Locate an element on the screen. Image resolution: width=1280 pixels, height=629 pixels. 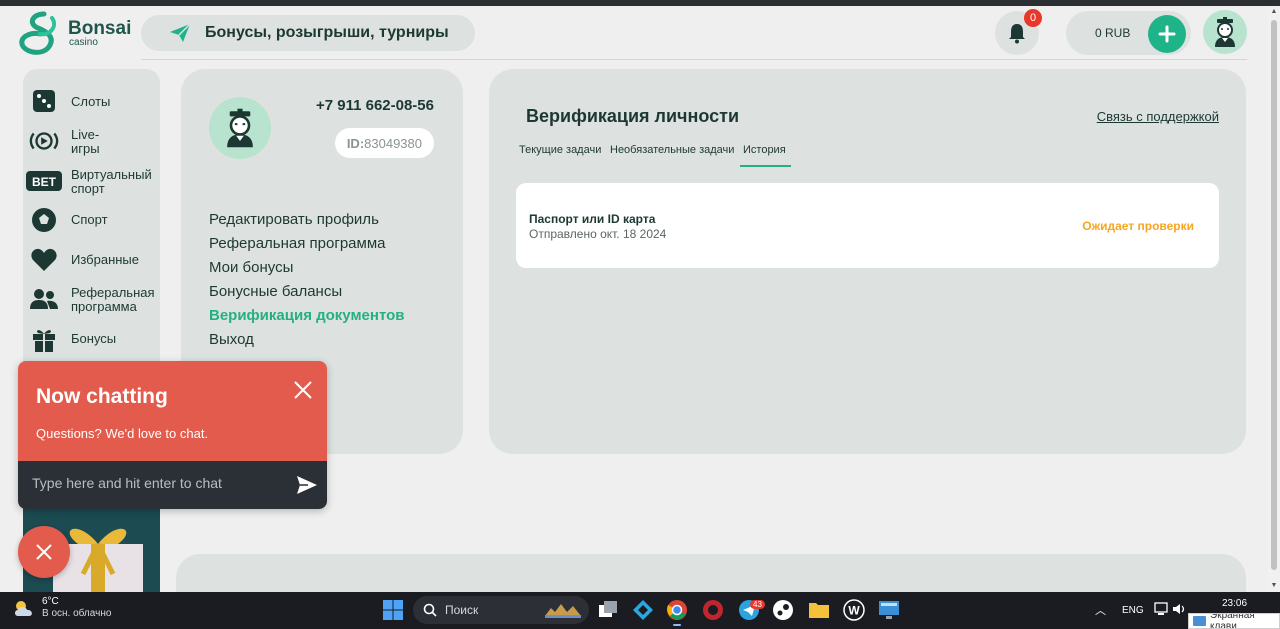
sidebar-item-label: Бонусы is located at coordinates (94, 338).